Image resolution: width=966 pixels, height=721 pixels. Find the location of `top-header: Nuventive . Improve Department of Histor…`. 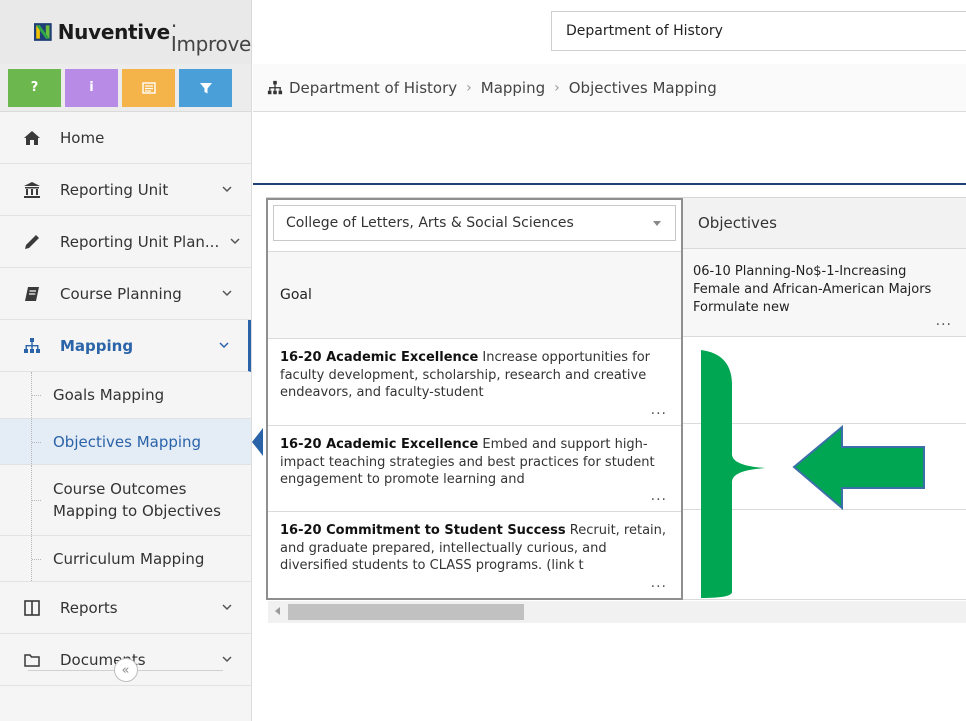

top-header: Nuventive . Improve Department of Histor… is located at coordinates (483, 32).